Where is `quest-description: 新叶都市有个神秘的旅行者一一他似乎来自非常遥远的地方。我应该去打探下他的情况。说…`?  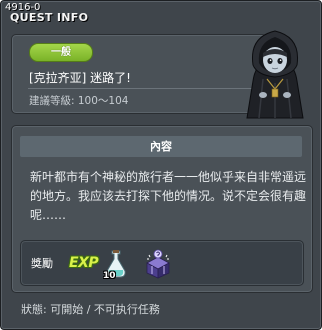 quest-description: 新叶都市有个神秘的旅行者一一他似乎来自非常遥远的地方。我应该去打探下他的情况。说… is located at coordinates (168, 196).